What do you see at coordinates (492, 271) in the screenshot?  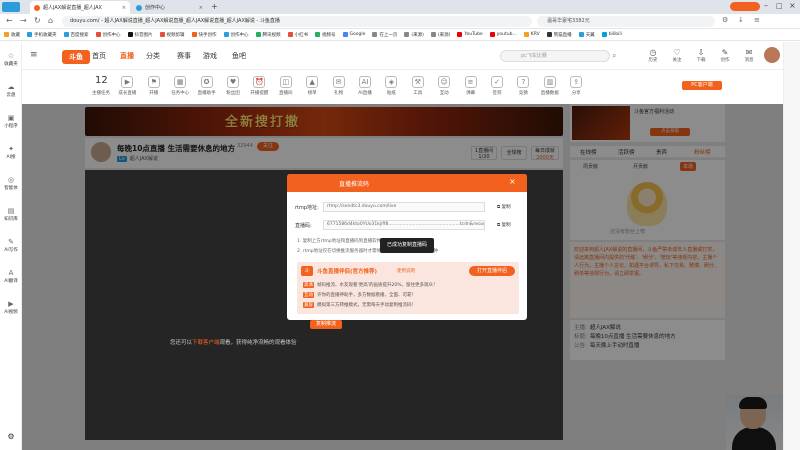 I see `open-helper-button: 打开直播伴侣` at bounding box center [492, 271].